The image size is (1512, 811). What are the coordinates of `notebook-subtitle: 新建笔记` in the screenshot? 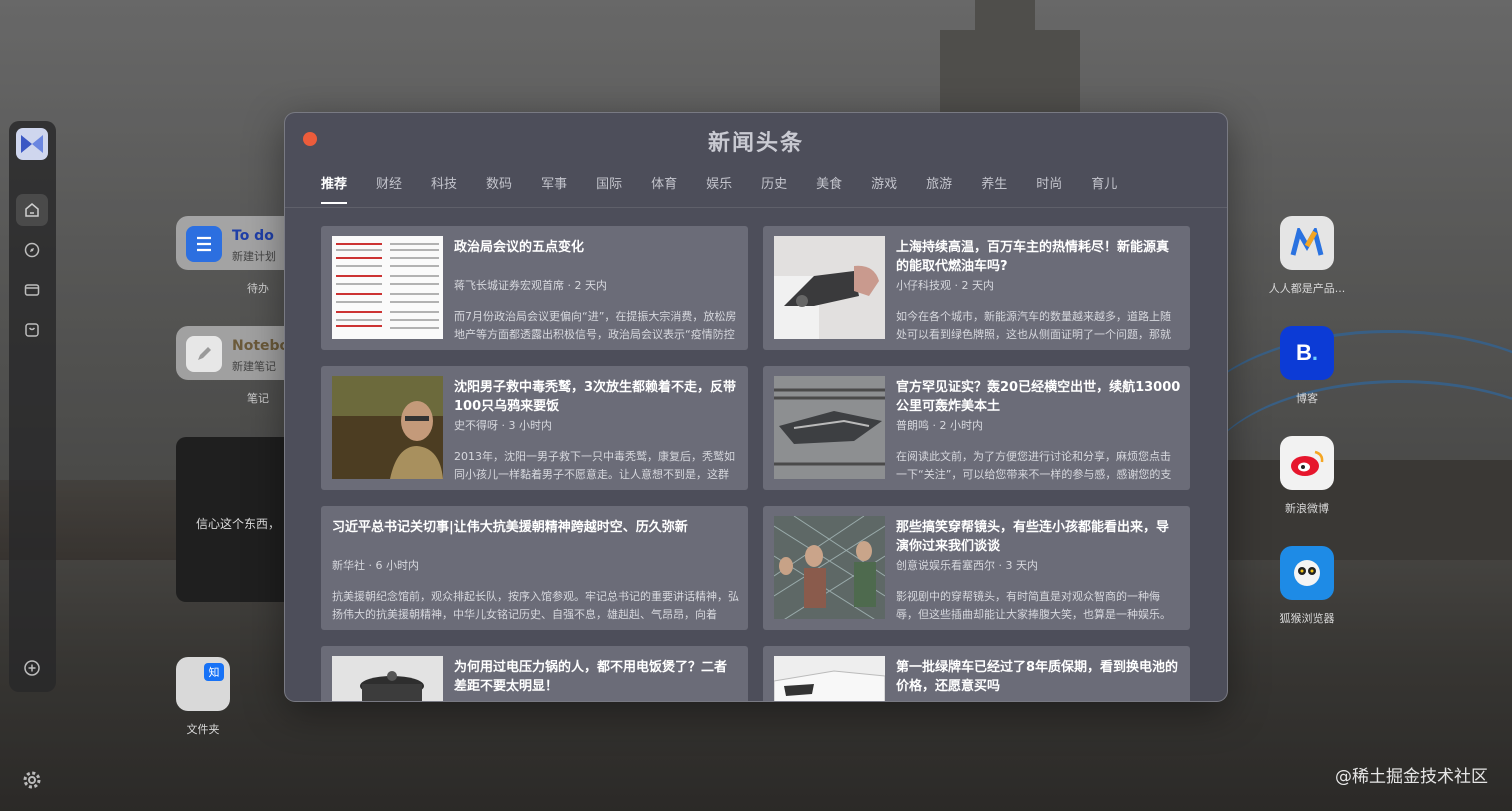 It's located at (254, 366).